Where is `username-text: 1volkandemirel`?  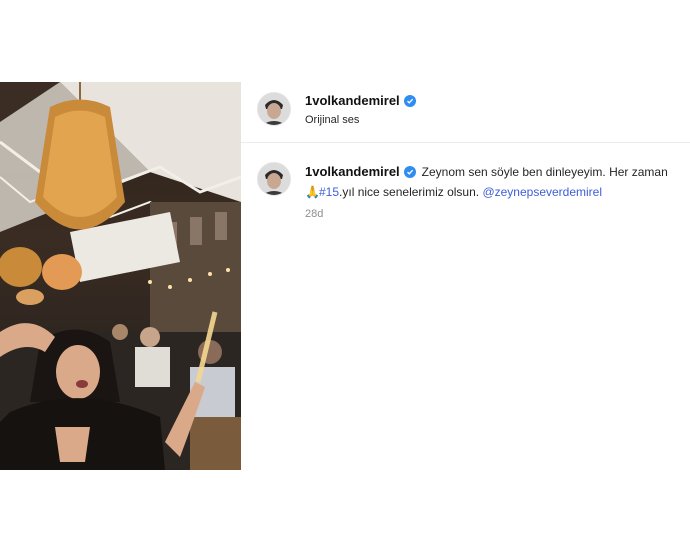 username-text: 1volkandemirel is located at coordinates (352, 100).